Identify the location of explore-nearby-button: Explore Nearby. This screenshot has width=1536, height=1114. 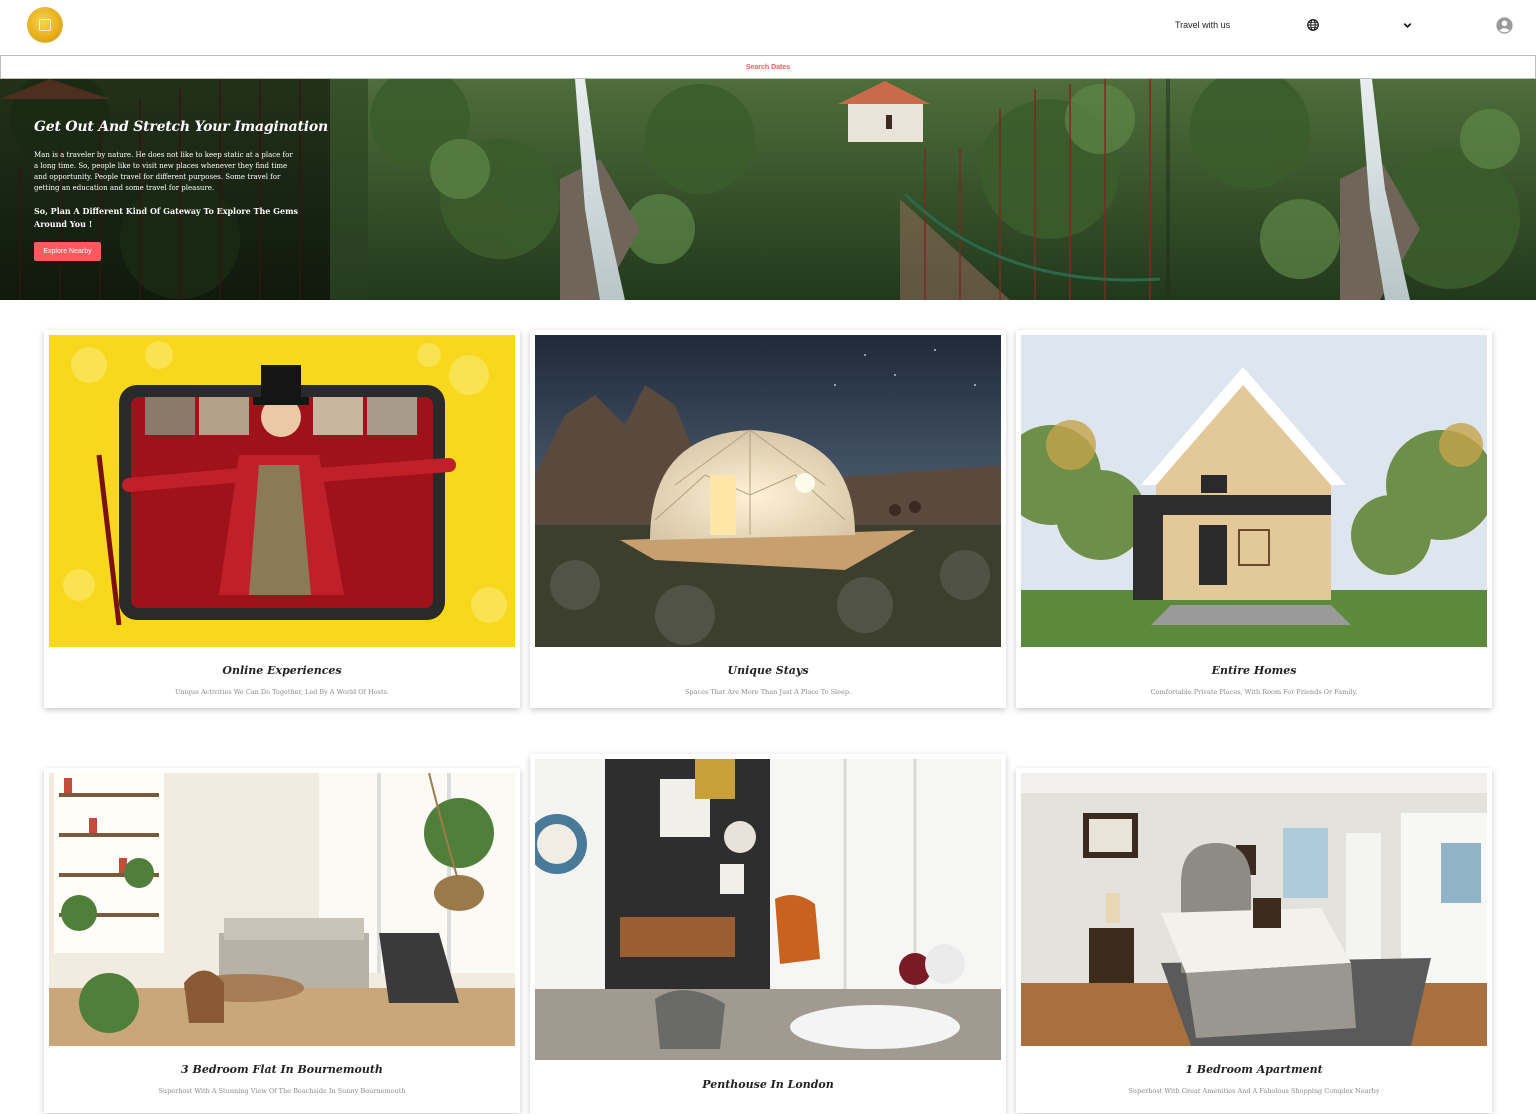
(67, 251).